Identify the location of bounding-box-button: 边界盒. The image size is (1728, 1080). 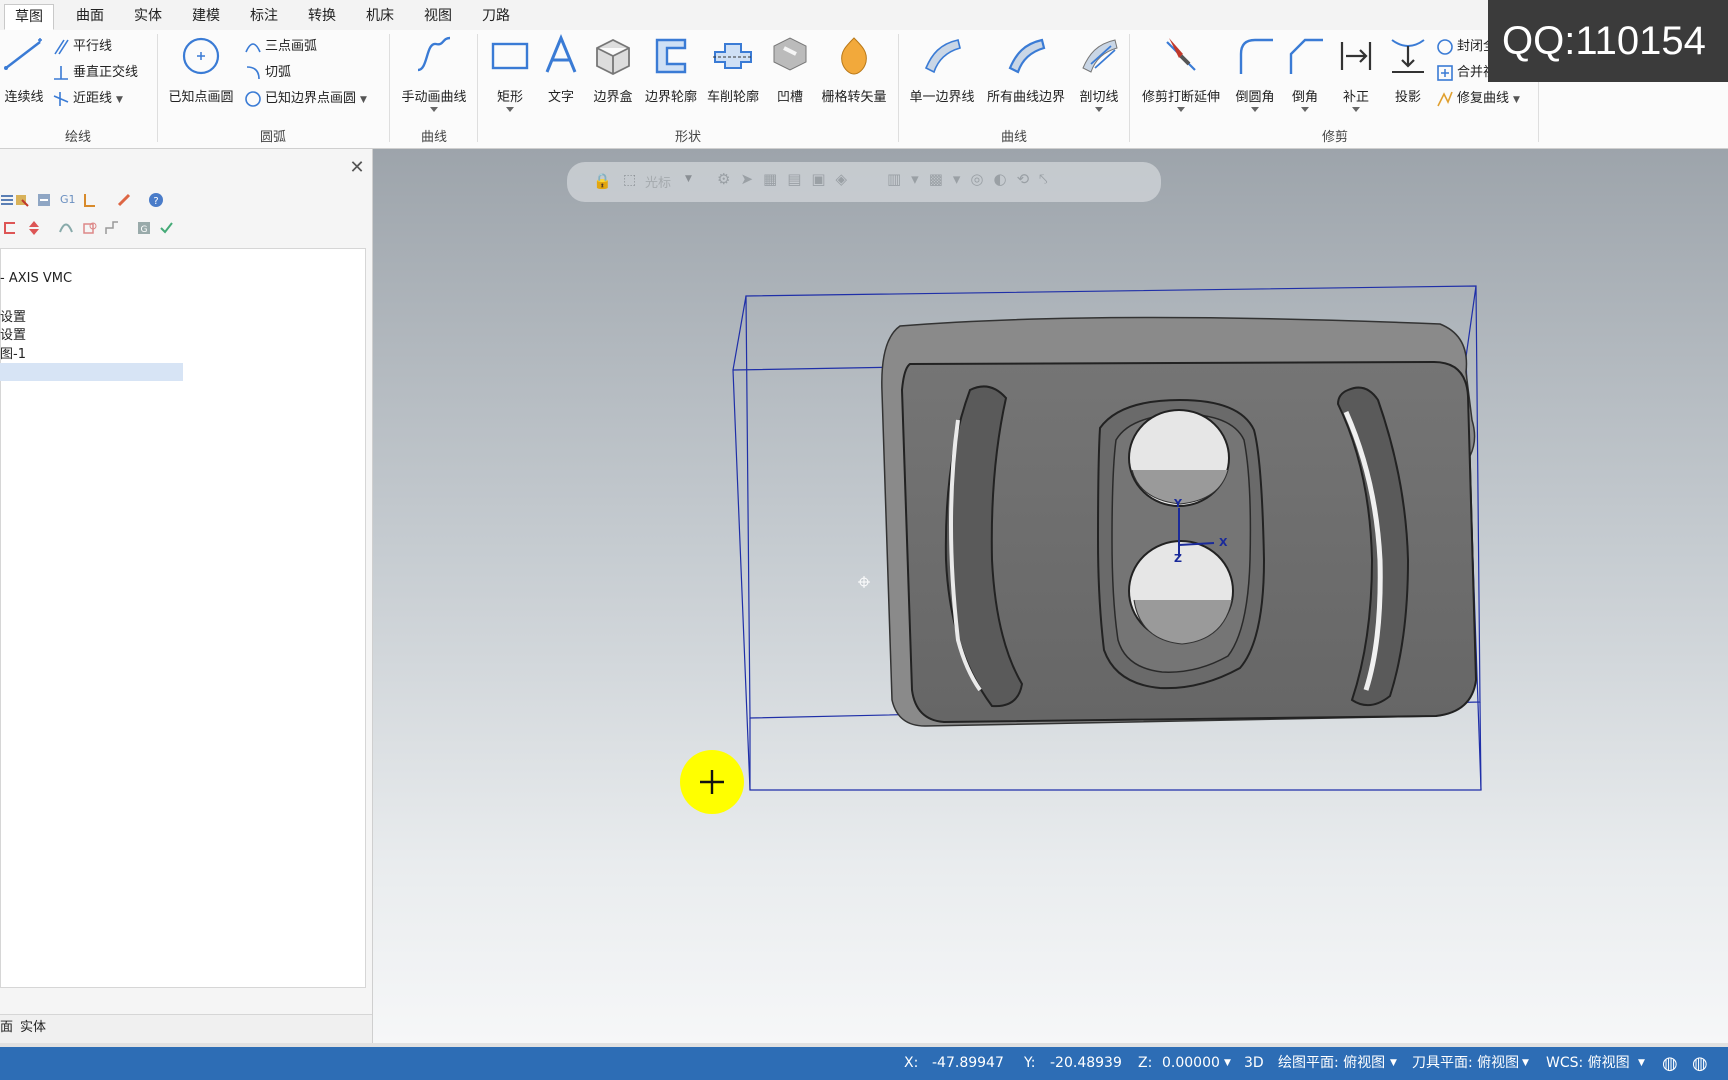
(613, 69).